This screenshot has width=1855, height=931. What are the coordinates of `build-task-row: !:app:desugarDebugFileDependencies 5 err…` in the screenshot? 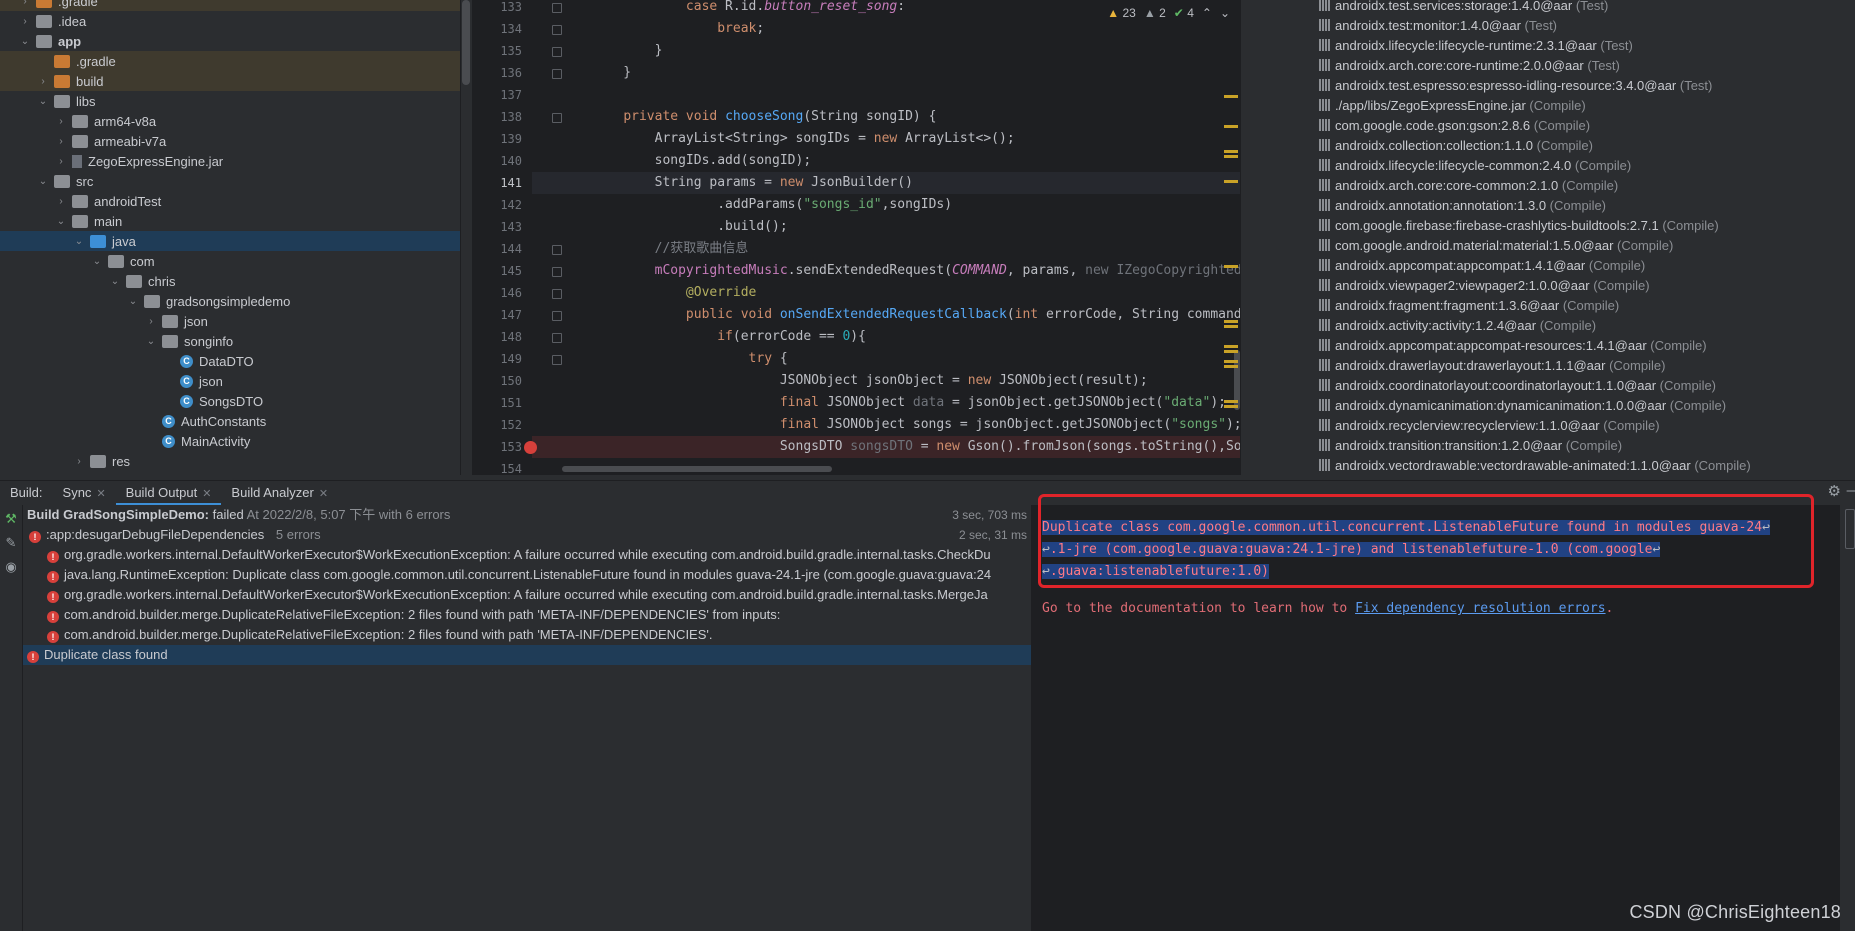 It's located at (527, 535).